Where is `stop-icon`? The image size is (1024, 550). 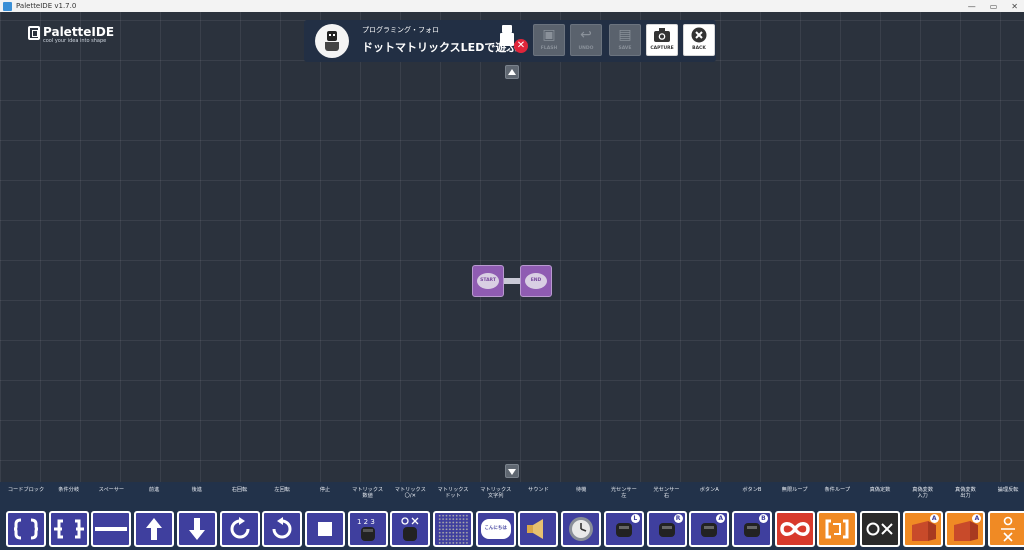
stop-icon is located at coordinates (324, 529).